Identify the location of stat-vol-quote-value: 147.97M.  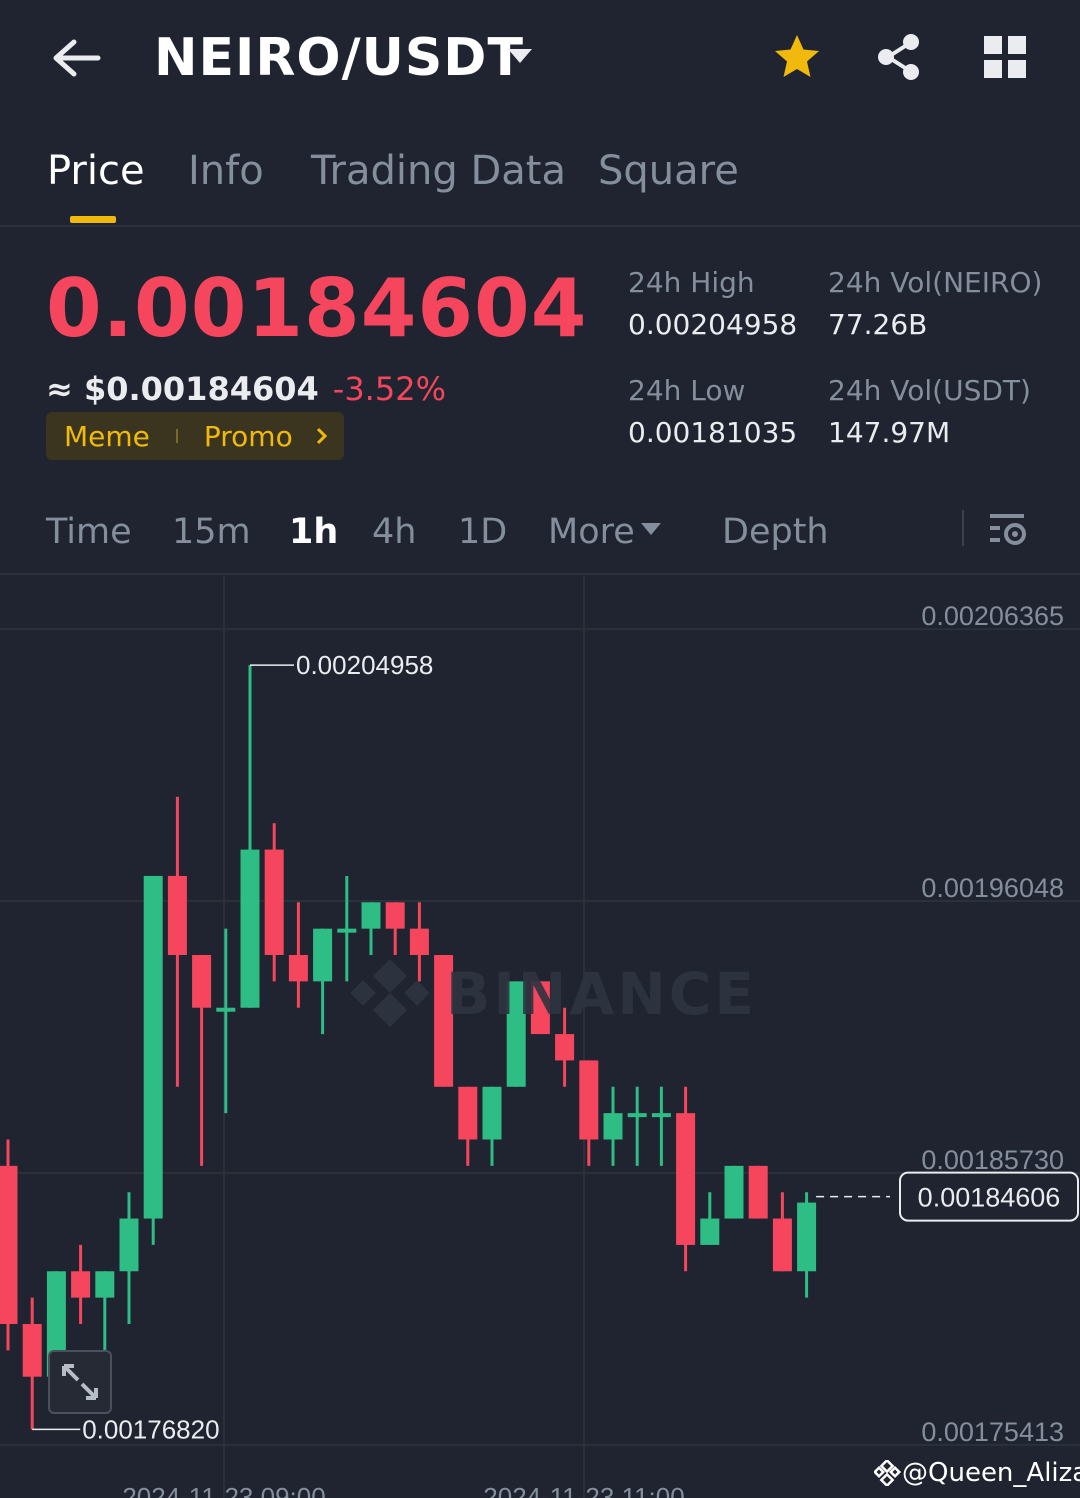
(889, 432).